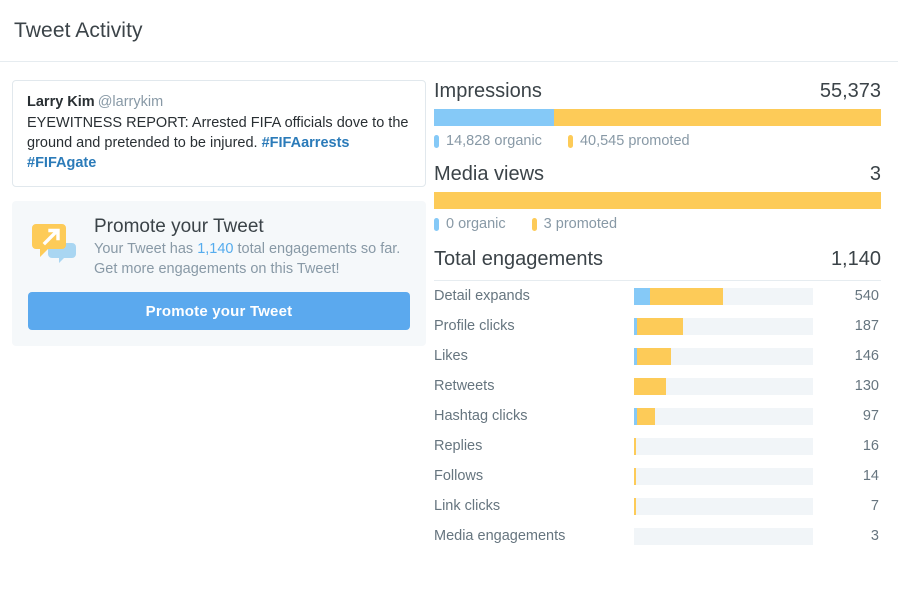 The width and height of the screenshot is (898, 595). I want to click on engagement-row: Media engagements 3, so click(657, 536).